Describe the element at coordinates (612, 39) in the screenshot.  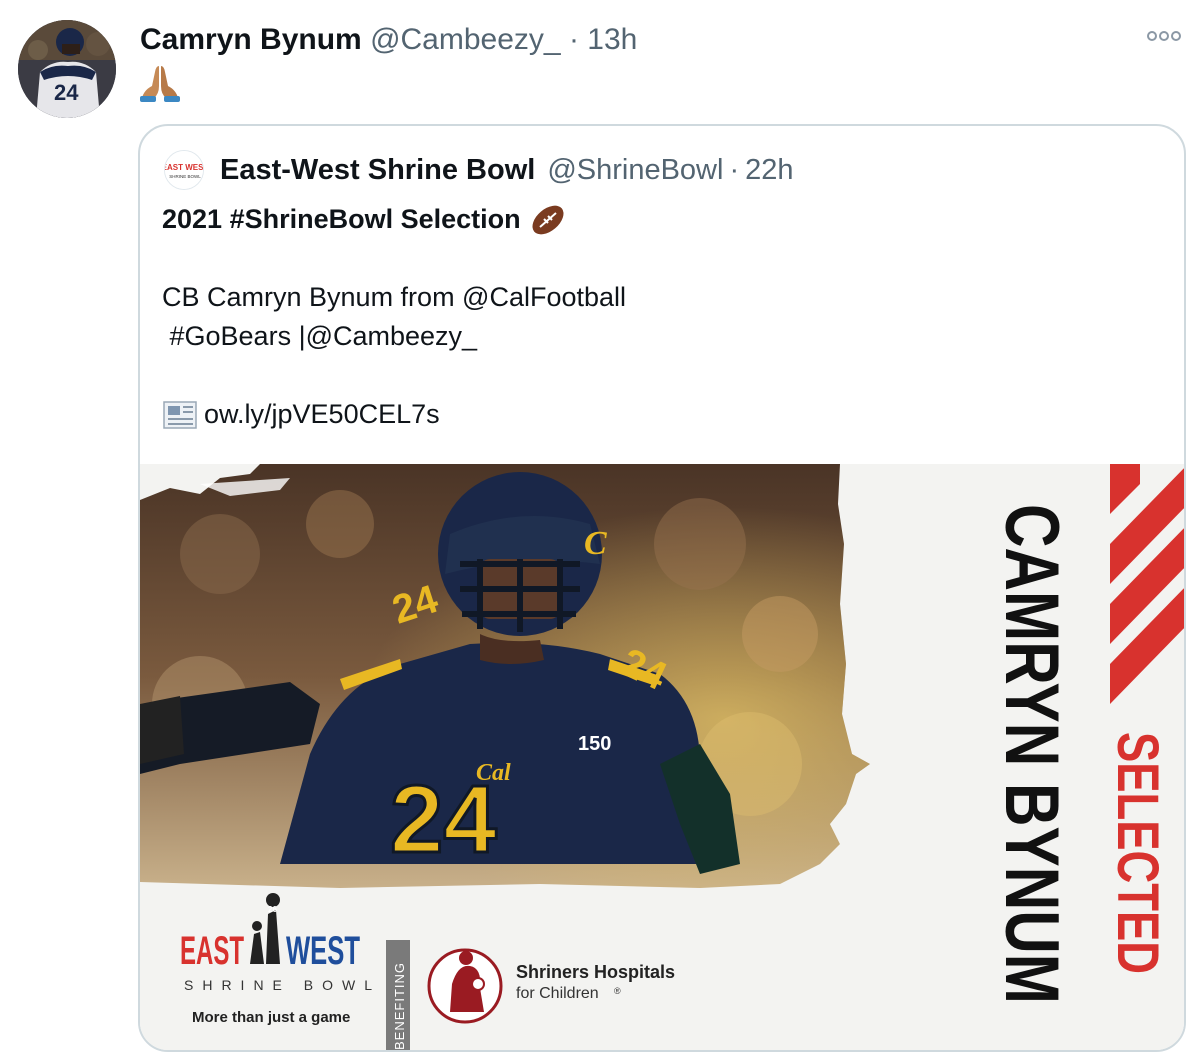
I see `tweet-time: 13h` at that location.